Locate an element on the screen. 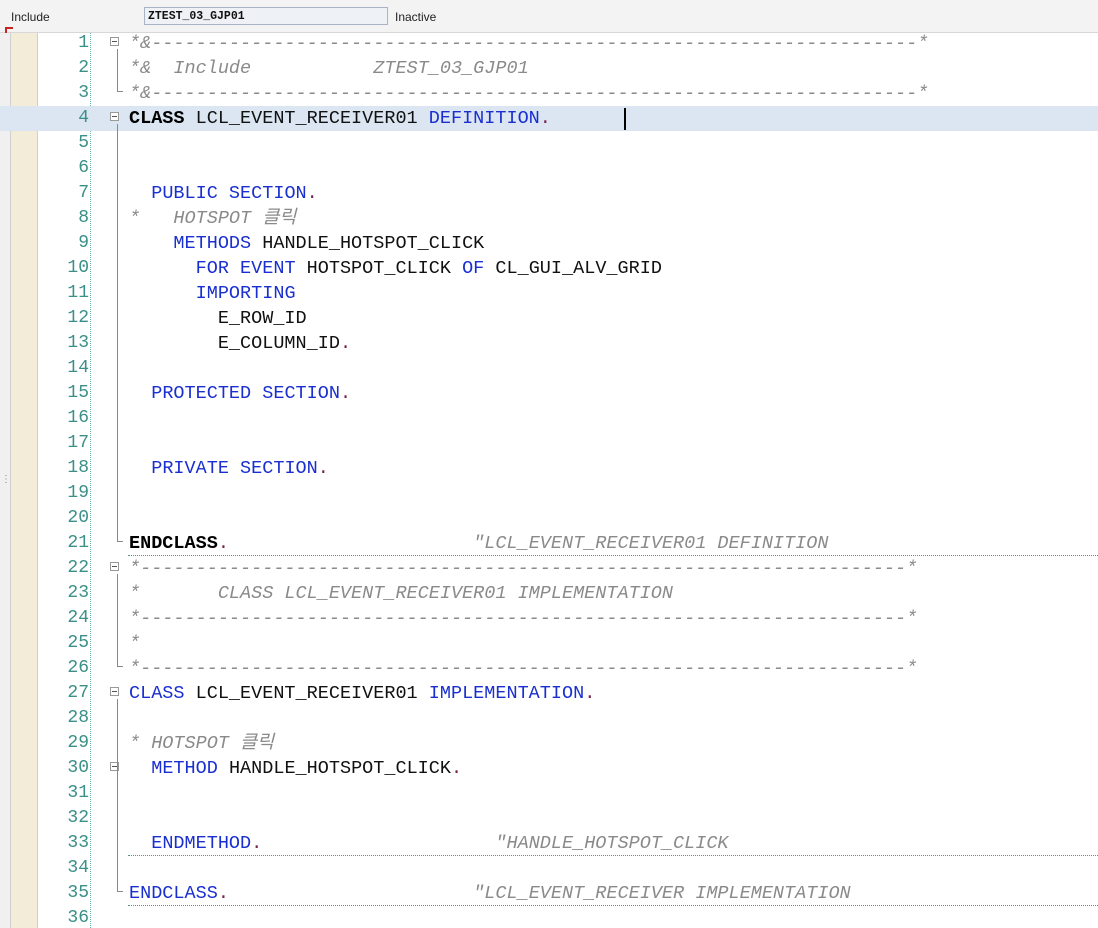  code-line: 15 PROTECTED SECTION. is located at coordinates (549, 393).